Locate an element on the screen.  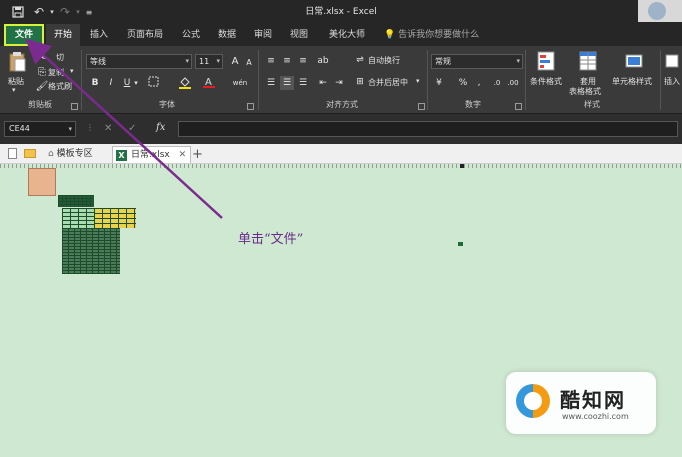
border-icon is located at coordinates (153, 83).